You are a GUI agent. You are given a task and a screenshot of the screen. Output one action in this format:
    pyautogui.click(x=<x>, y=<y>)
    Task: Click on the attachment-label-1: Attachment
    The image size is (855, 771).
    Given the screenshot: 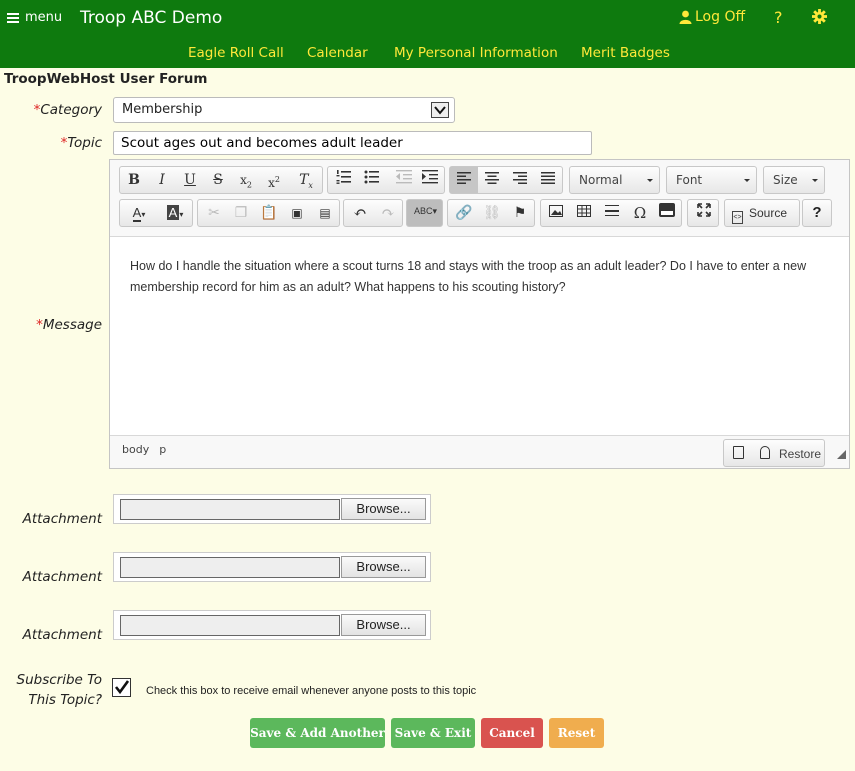 What is the action you would take?
    pyautogui.click(x=62, y=519)
    